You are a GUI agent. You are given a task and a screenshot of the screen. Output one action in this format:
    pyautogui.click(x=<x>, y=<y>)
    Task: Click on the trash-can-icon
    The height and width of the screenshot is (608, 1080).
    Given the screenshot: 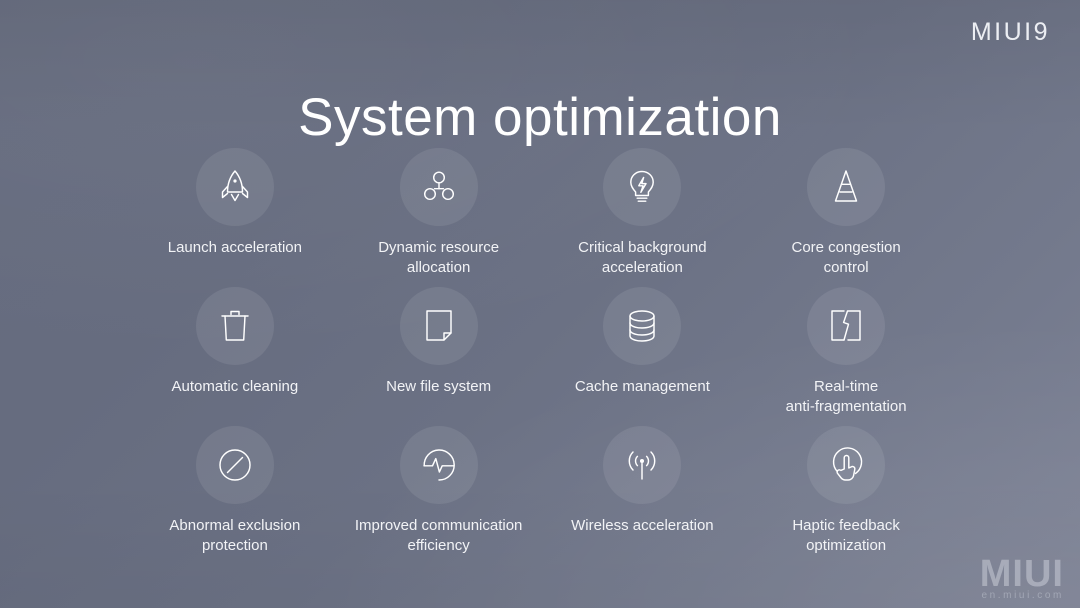 What is the action you would take?
    pyautogui.click(x=234, y=326)
    